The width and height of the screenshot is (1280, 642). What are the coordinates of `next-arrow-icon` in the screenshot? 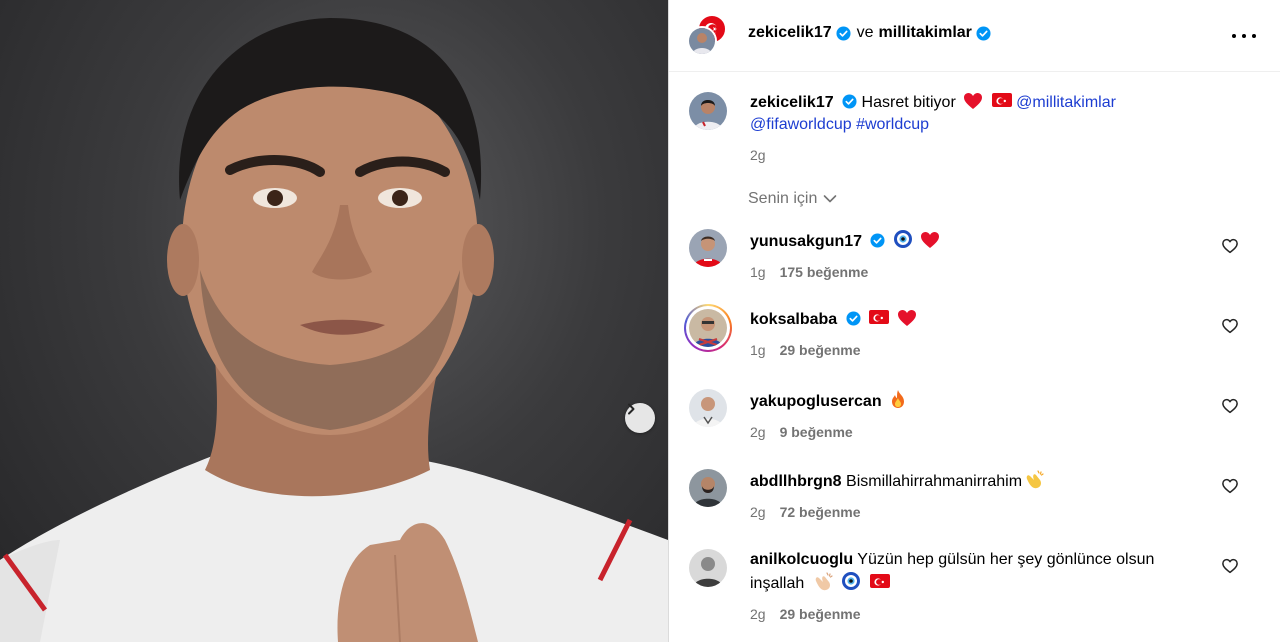 It's located at (631, 409).